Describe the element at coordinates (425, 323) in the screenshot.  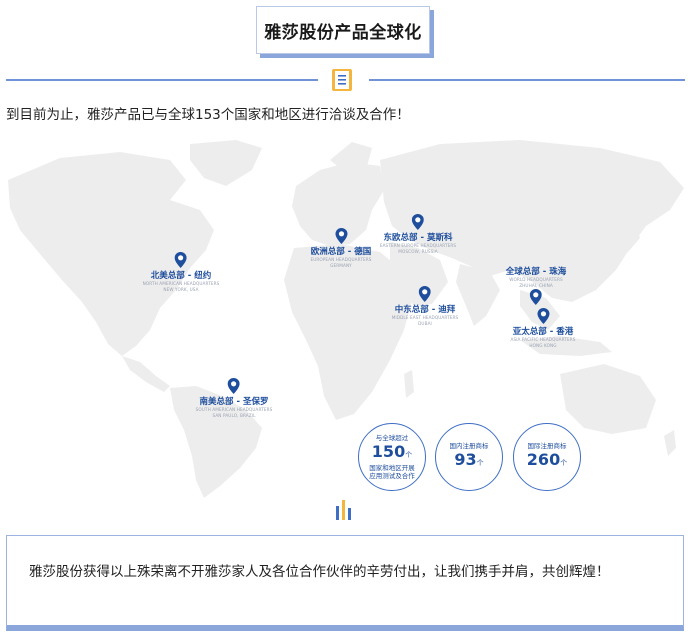
I see `hq-english-city: DUBAI` at that location.